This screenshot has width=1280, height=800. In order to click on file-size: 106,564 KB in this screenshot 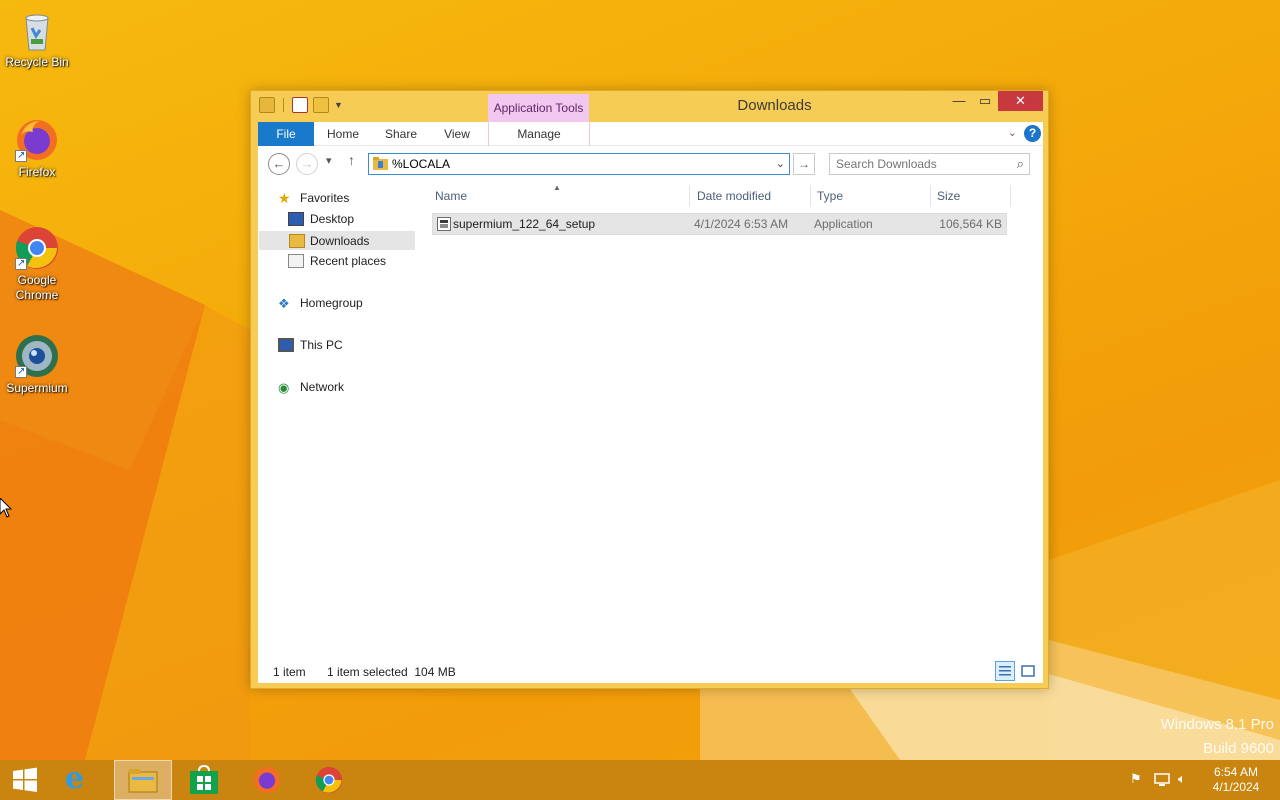, I will do `click(970, 224)`.